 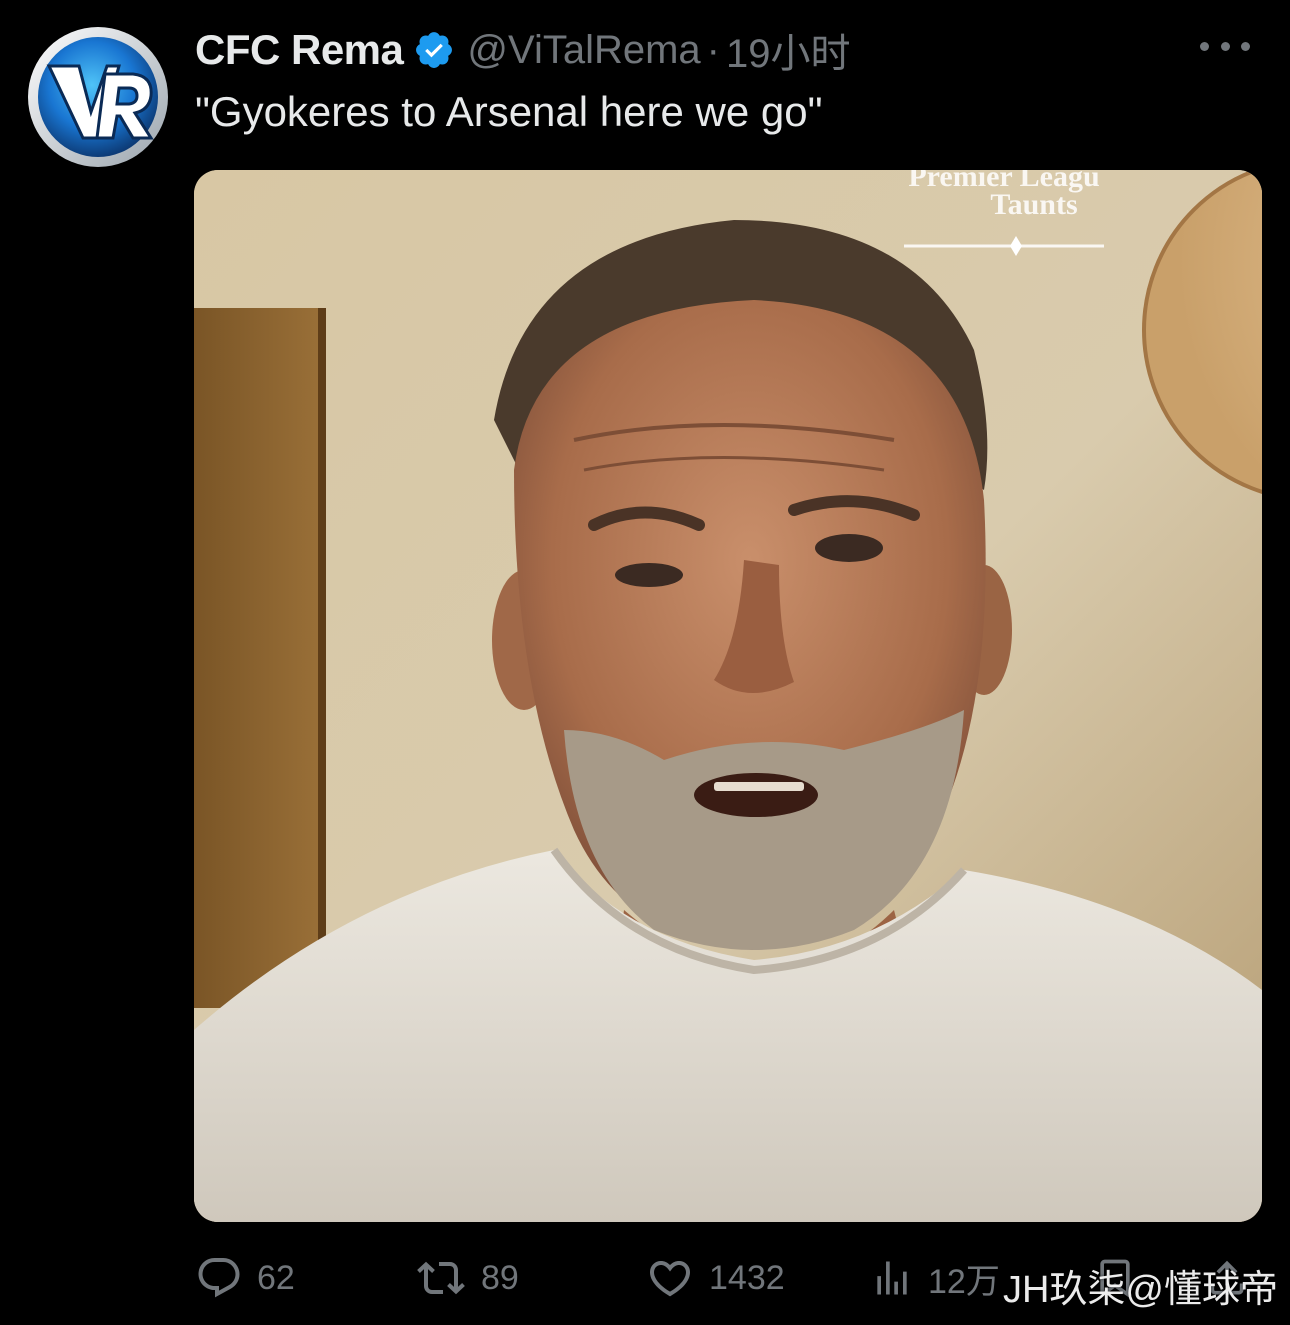 I want to click on retweet-count: 89, so click(x=500, y=1277).